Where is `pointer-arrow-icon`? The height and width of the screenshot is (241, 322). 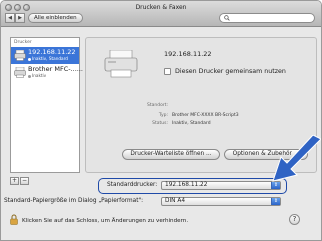
pointer-arrow-icon is located at coordinates (296, 158).